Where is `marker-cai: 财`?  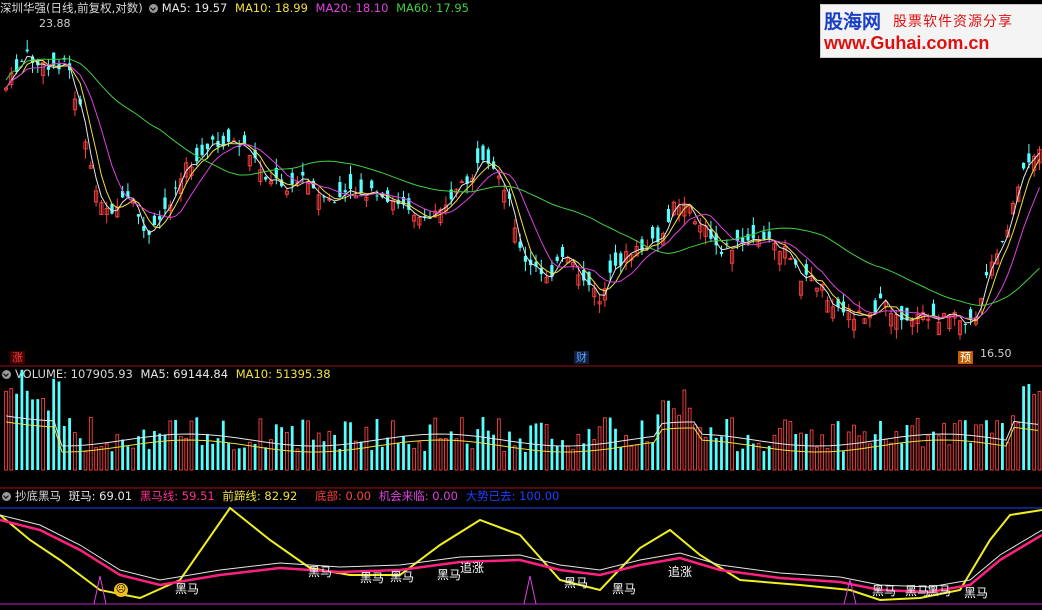 marker-cai: 财 is located at coordinates (581, 357).